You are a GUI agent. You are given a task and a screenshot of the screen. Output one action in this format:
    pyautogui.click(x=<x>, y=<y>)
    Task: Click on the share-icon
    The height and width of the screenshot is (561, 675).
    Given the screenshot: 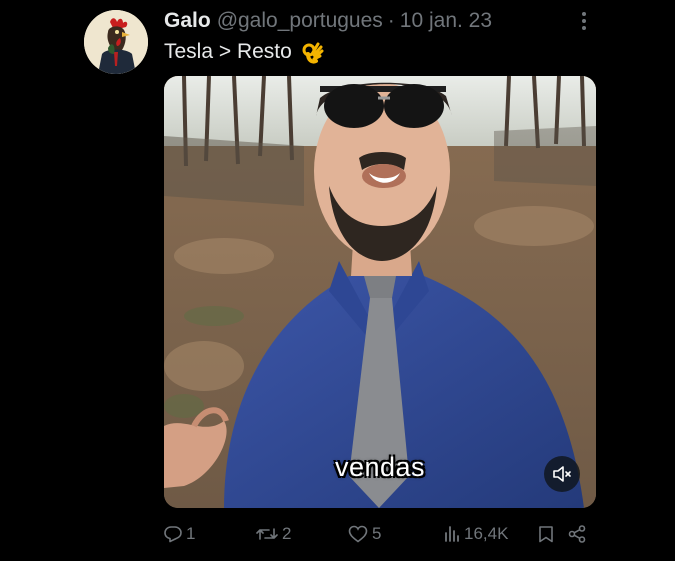 What is the action you would take?
    pyautogui.click(x=577, y=534)
    